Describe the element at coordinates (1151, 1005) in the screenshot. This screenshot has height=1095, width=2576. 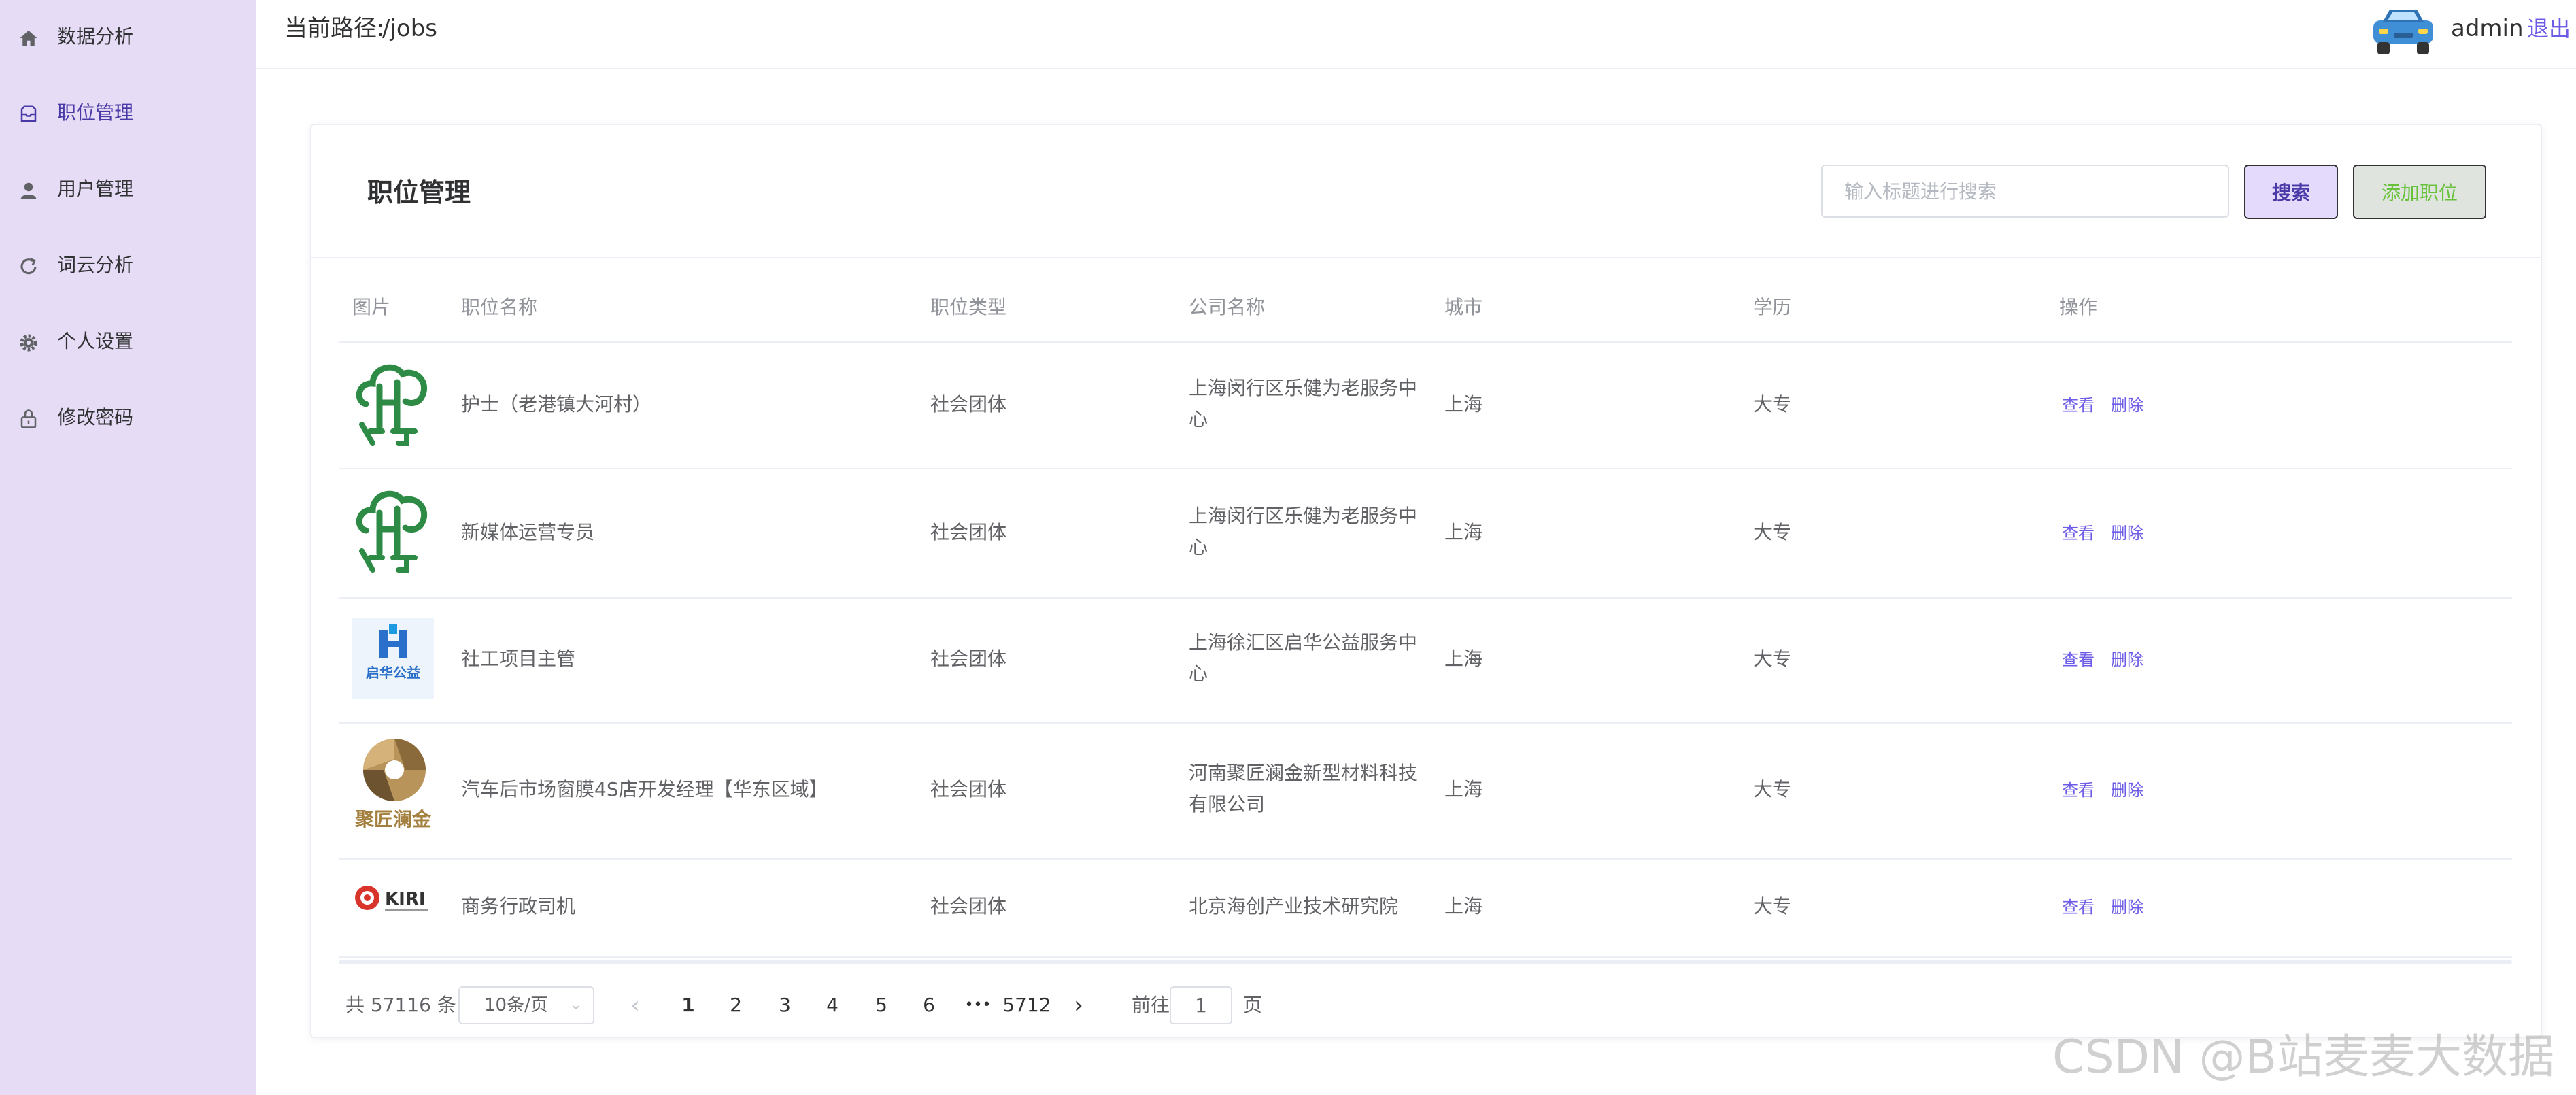
I see `goto-label: 前往` at that location.